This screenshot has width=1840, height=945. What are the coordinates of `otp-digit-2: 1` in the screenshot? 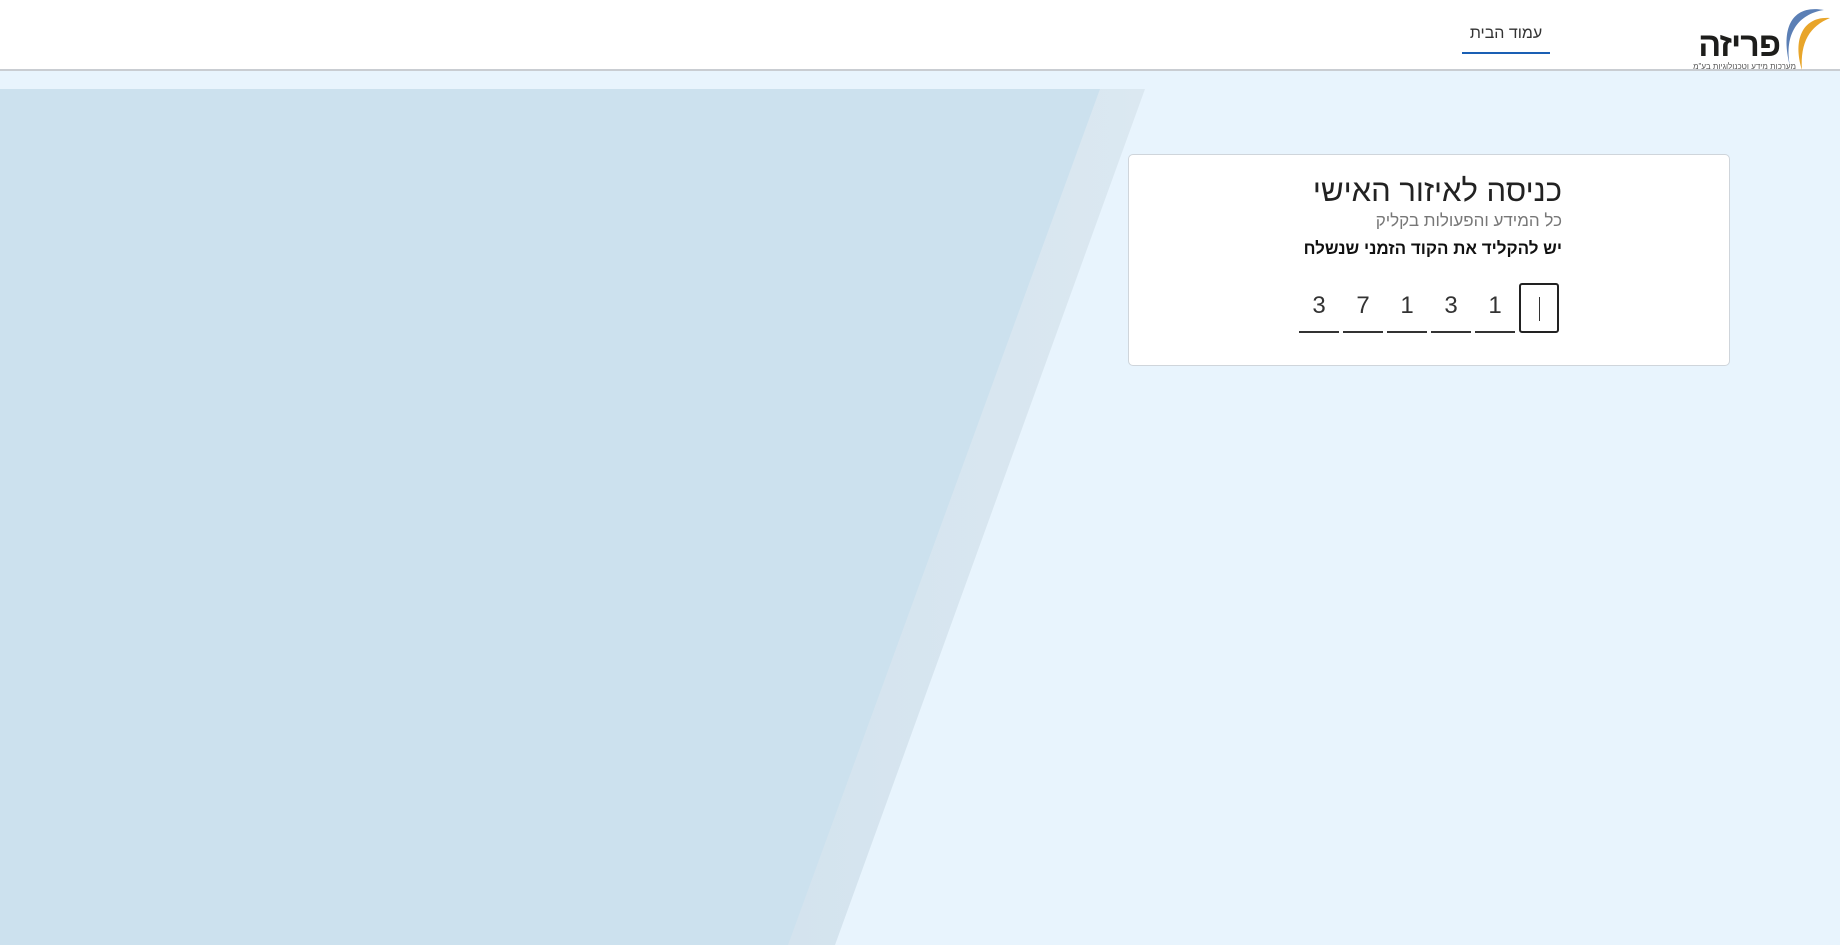 It's located at (1495, 308).